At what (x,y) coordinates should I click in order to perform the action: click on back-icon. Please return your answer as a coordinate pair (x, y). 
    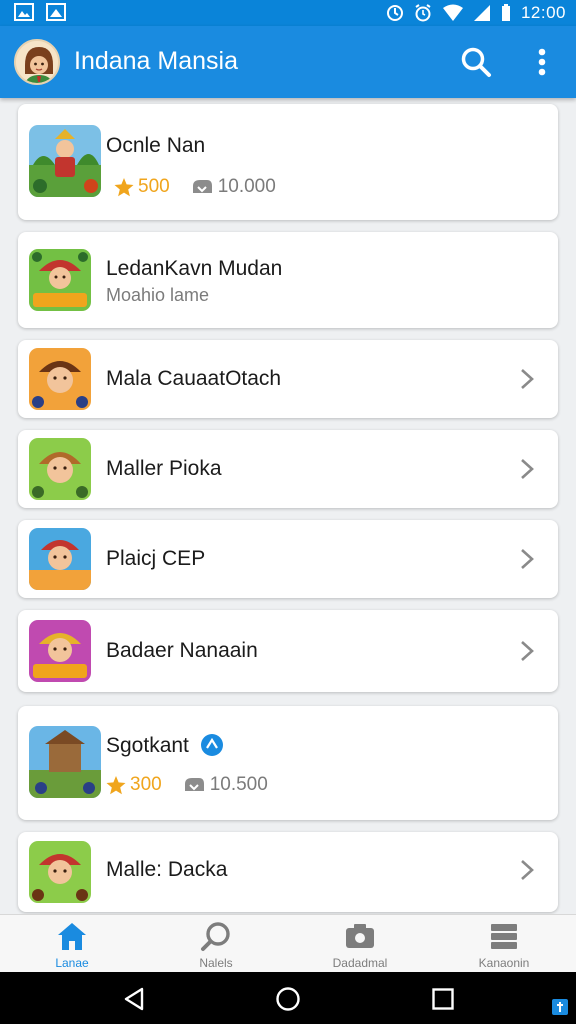
    Looking at the image, I should click on (134, 999).